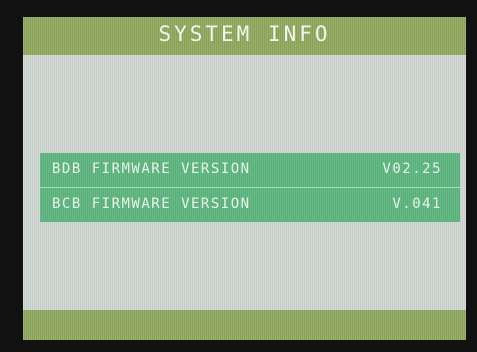 The width and height of the screenshot is (477, 352). I want to click on page-title: SYSTEM INFO, so click(244, 34).